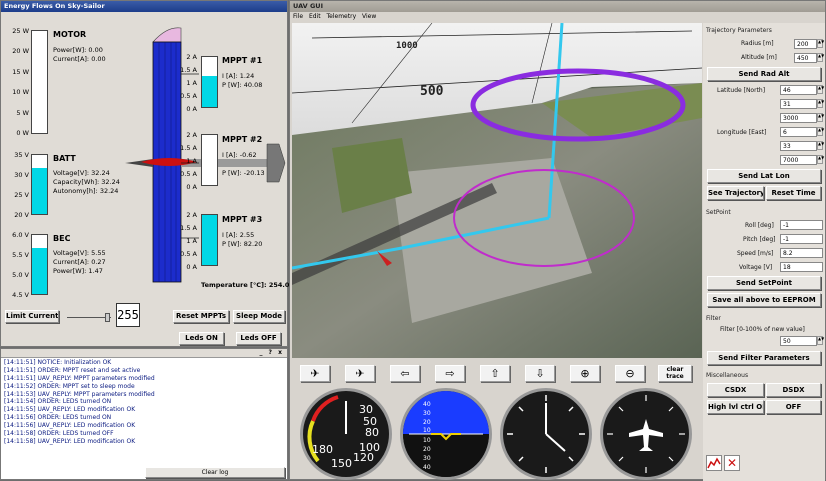 This screenshot has height=481, width=826. What do you see at coordinates (630, 373) in the screenshot?
I see `zoom-out-button: ⊖` at bounding box center [630, 373].